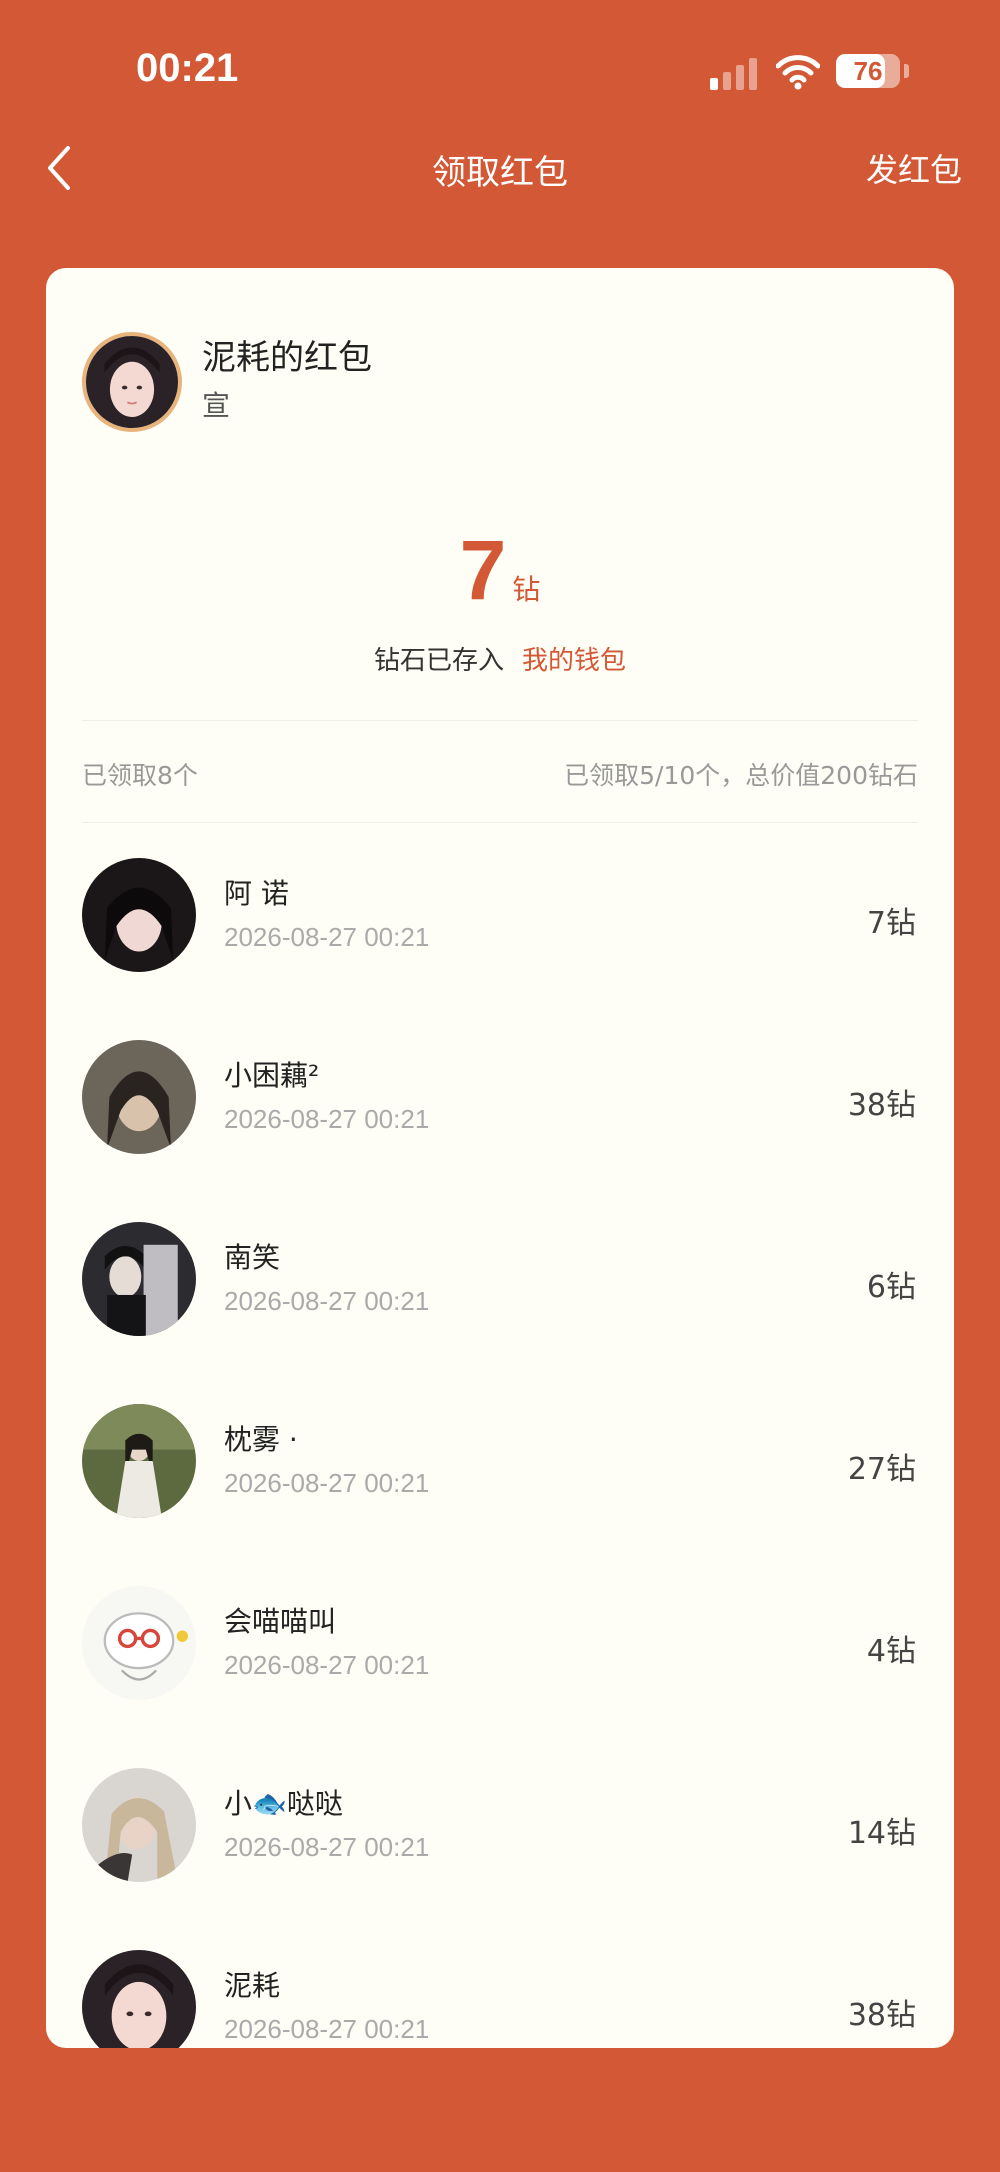  What do you see at coordinates (287, 358) in the screenshot?
I see `sender-title: 泥耗的红包` at bounding box center [287, 358].